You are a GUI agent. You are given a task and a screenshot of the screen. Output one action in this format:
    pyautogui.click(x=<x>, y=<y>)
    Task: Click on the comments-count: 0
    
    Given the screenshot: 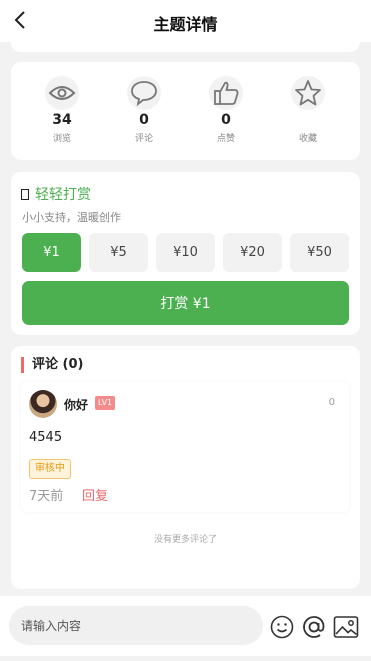 What is the action you would take?
    pyautogui.click(x=144, y=120)
    